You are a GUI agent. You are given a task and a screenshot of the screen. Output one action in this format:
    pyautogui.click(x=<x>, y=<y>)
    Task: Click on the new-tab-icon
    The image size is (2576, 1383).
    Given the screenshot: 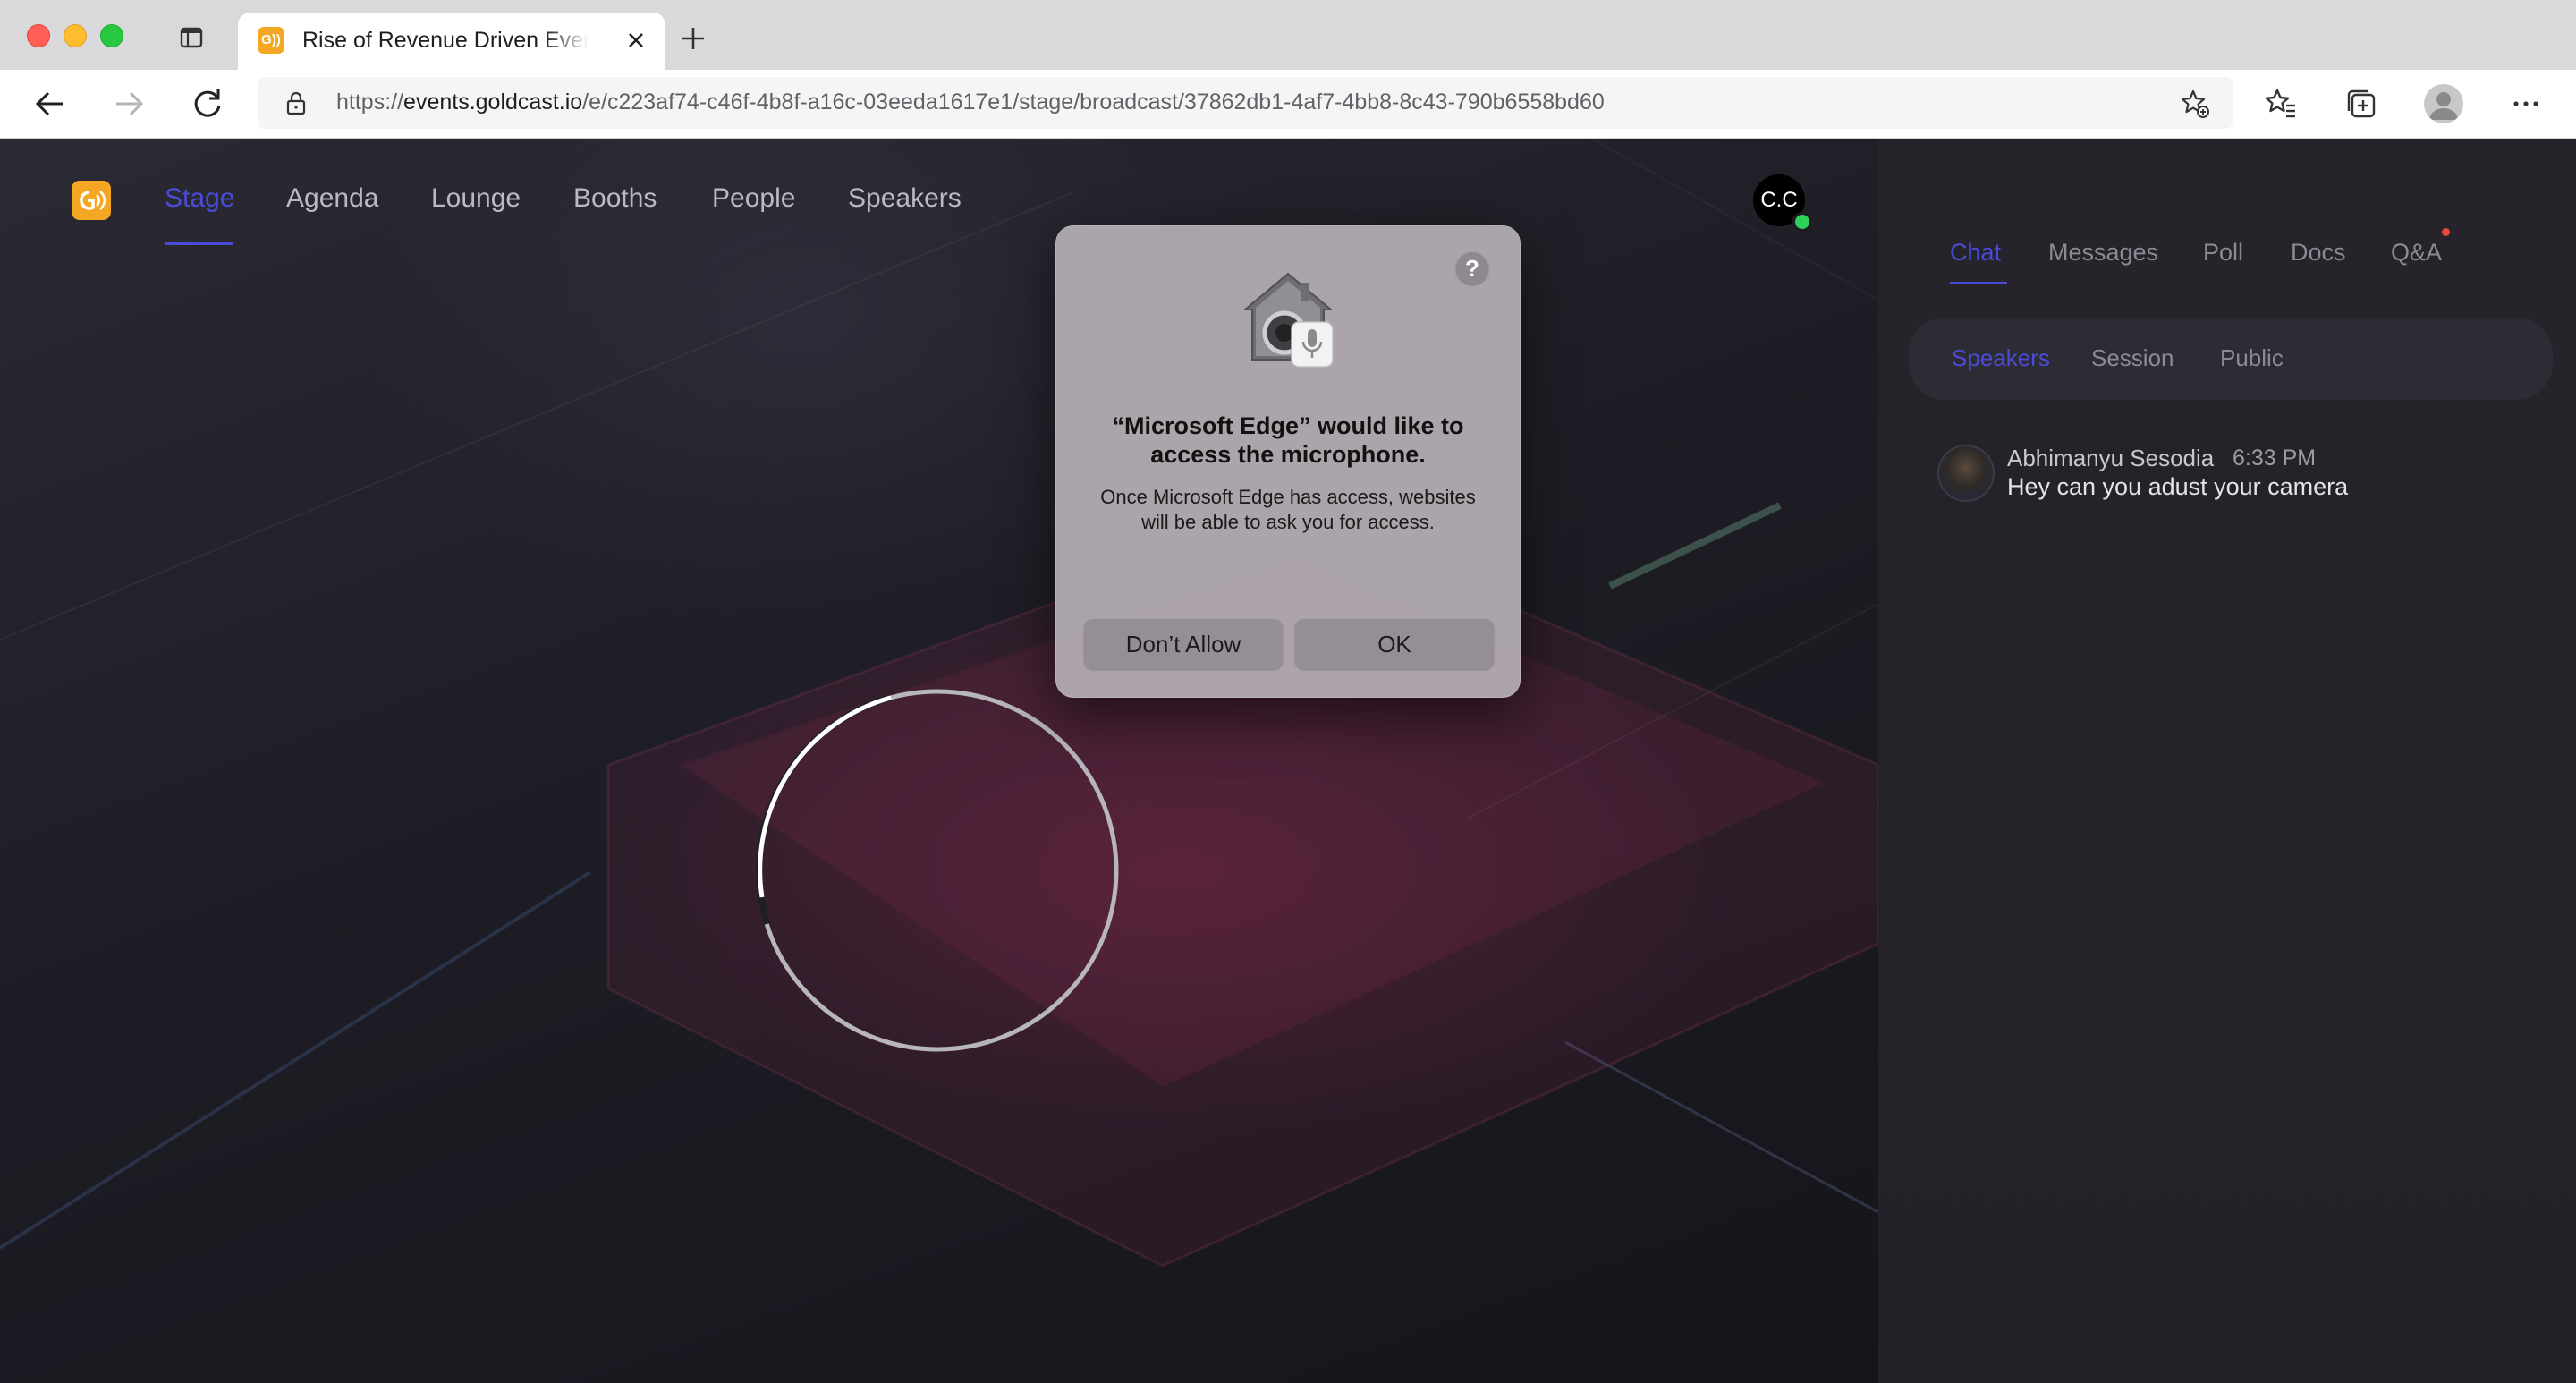 What is the action you would take?
    pyautogui.click(x=693, y=38)
    